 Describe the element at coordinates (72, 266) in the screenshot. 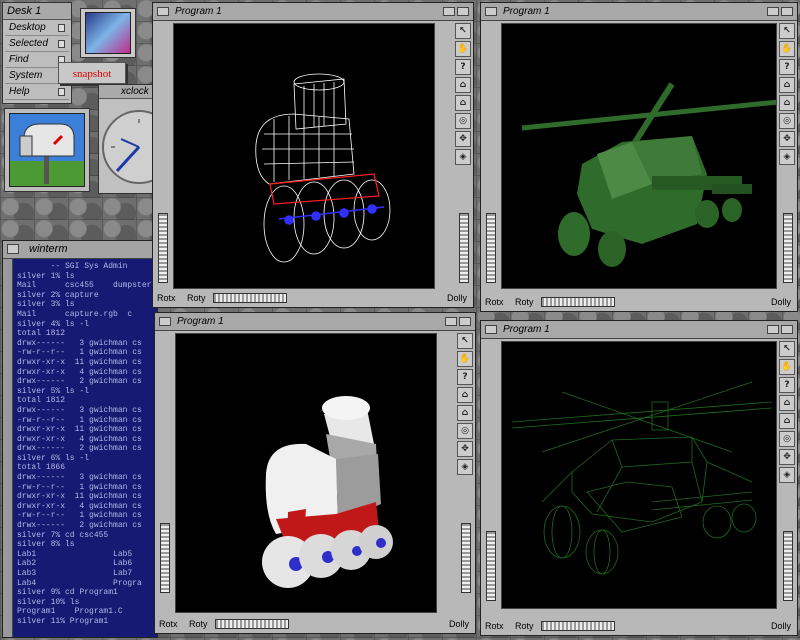

I see `terminal-line: -- SGI Sys Admin` at that location.